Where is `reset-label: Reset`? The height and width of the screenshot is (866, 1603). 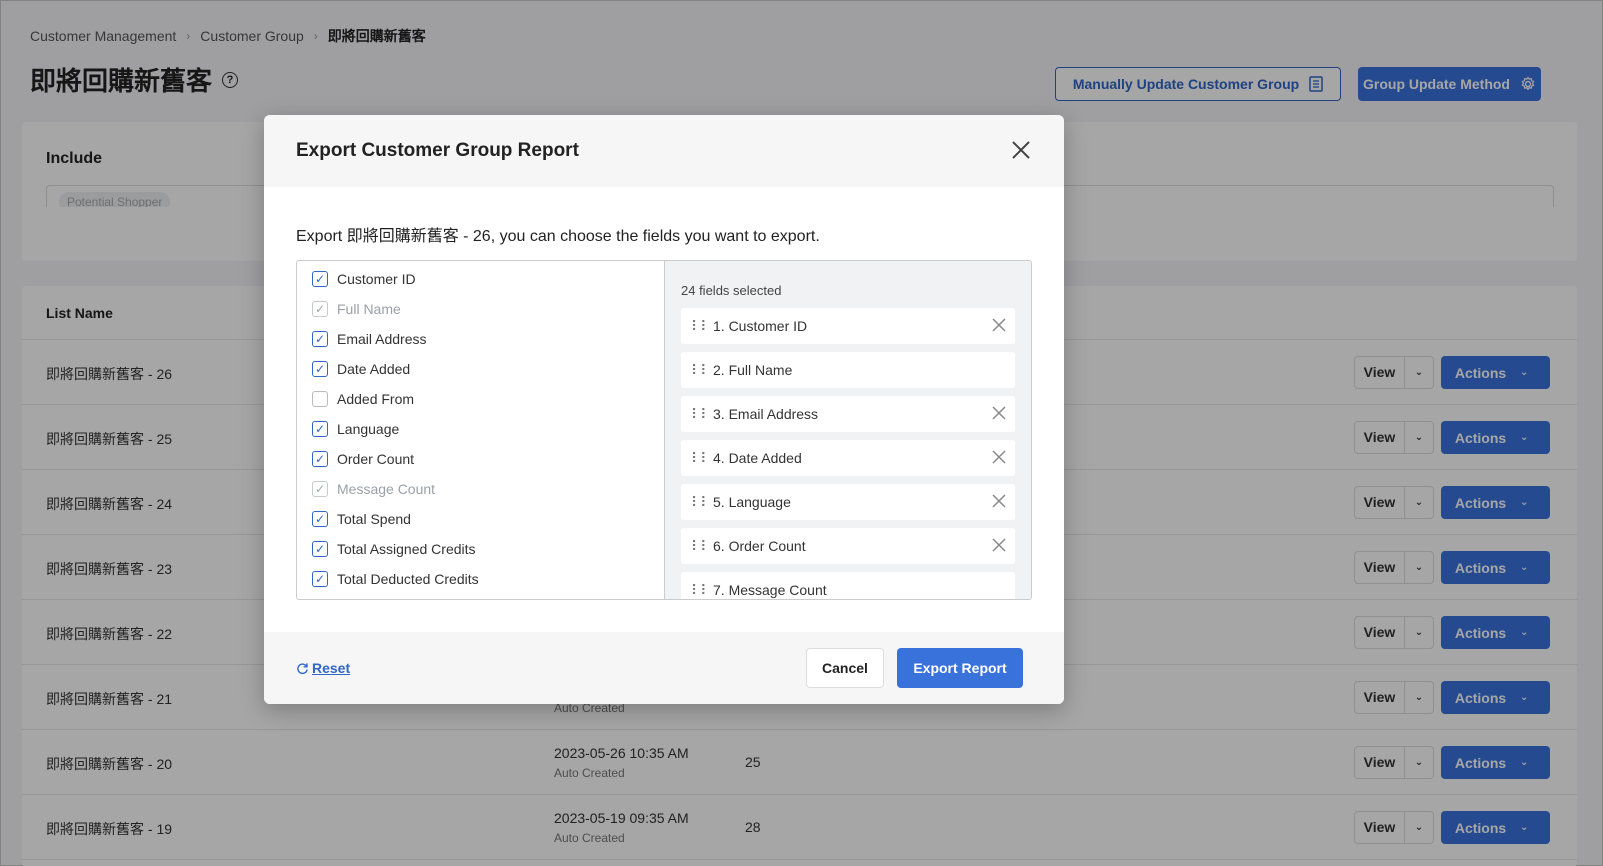
reset-label: Reset is located at coordinates (331, 668).